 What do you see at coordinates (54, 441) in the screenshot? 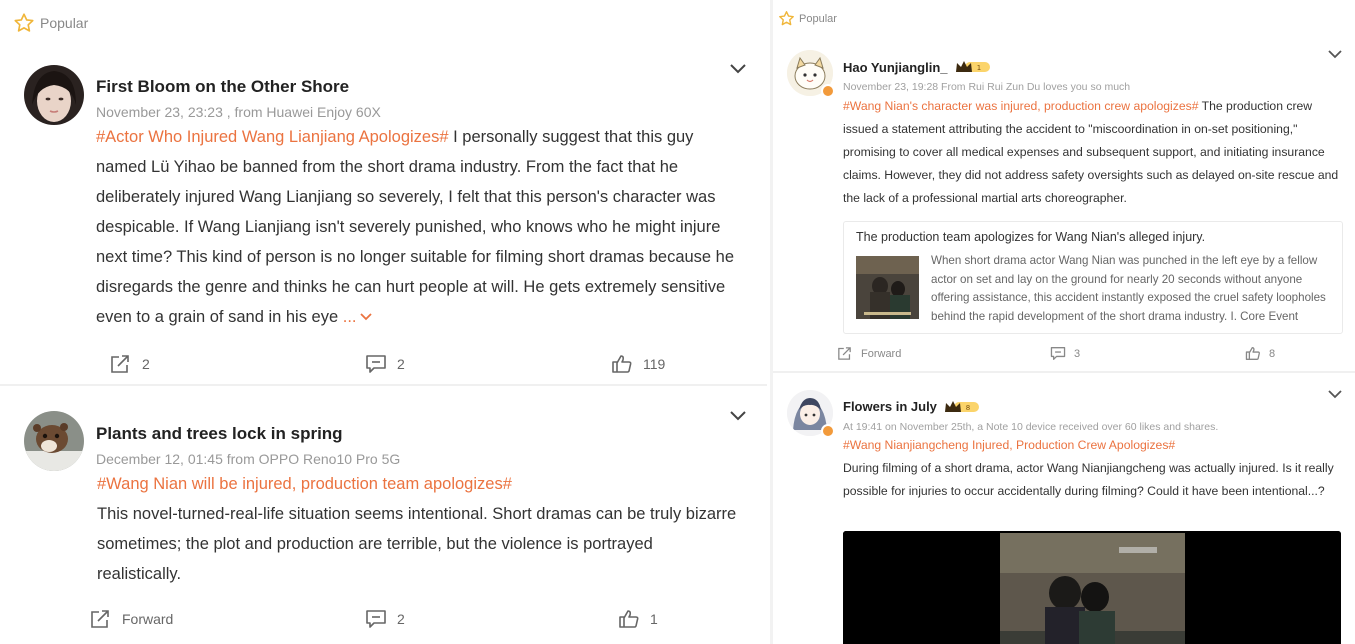
I see `avatar` at bounding box center [54, 441].